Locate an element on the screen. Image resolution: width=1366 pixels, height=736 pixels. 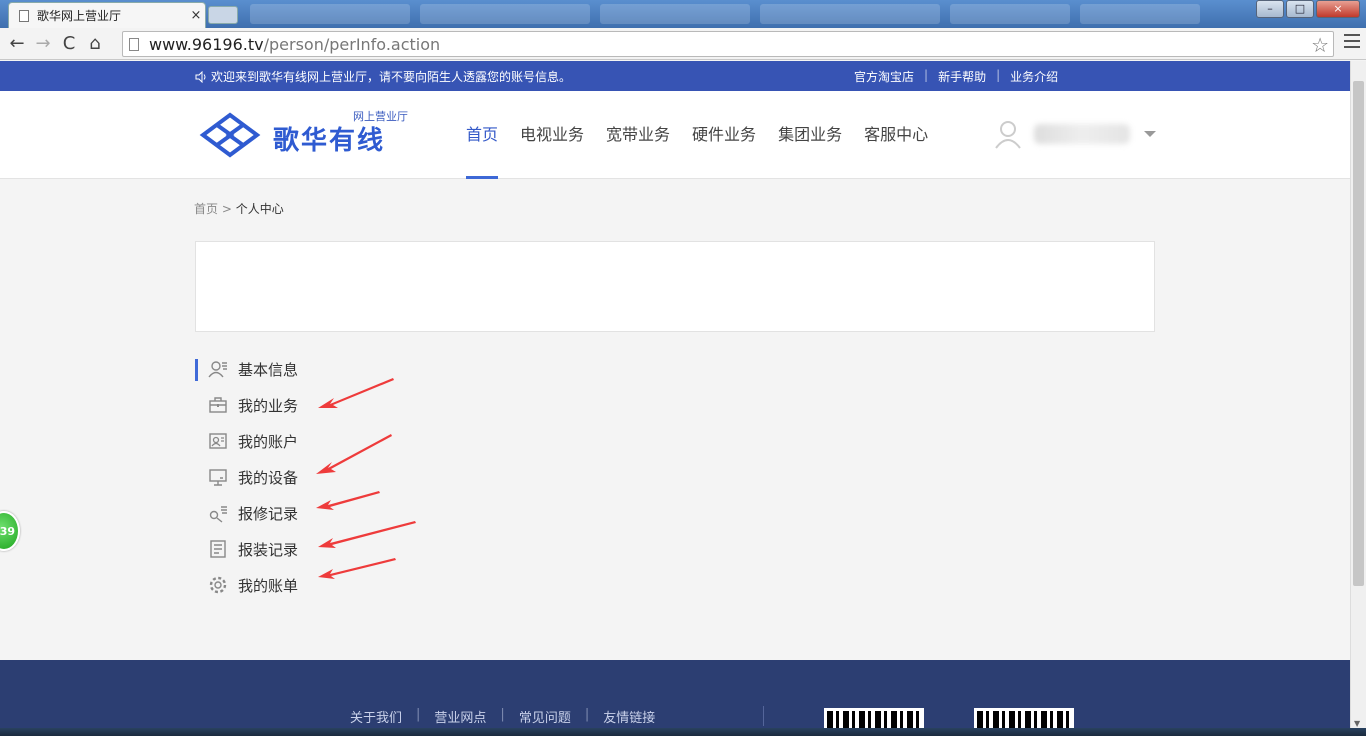
footer-link-friends: 友情链接 is located at coordinates (629, 716).